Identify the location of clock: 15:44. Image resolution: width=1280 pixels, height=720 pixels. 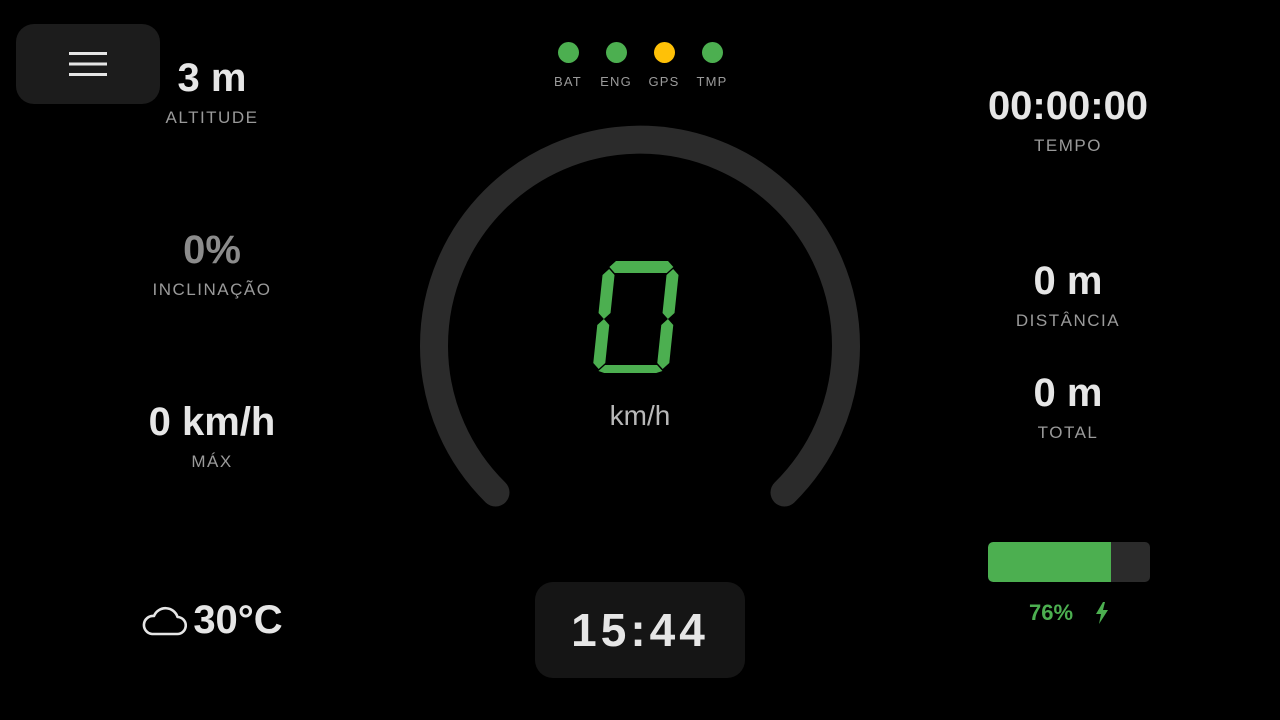
(640, 630).